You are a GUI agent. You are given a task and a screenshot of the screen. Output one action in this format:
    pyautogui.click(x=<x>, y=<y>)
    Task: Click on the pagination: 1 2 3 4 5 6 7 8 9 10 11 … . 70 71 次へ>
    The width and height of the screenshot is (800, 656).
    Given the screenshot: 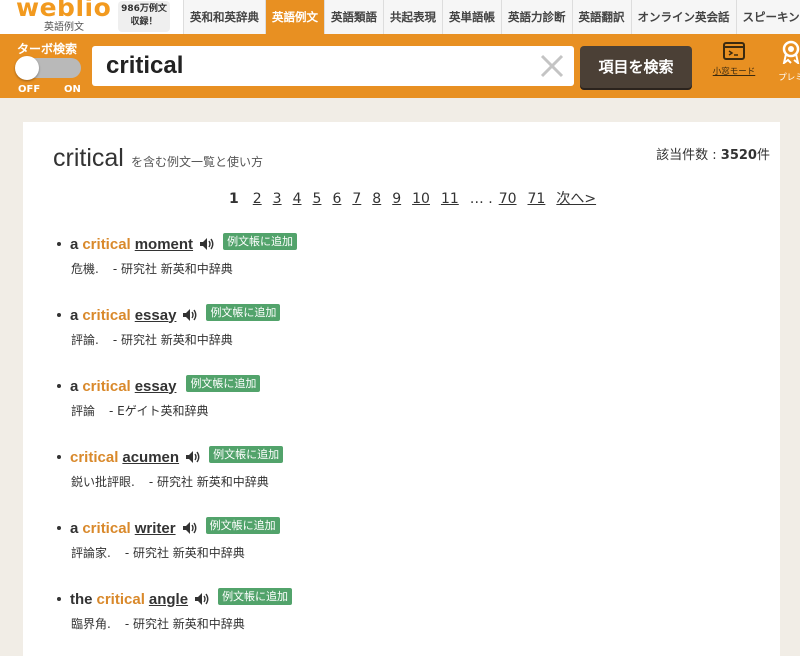 What is the action you would take?
    pyautogui.click(x=412, y=198)
    